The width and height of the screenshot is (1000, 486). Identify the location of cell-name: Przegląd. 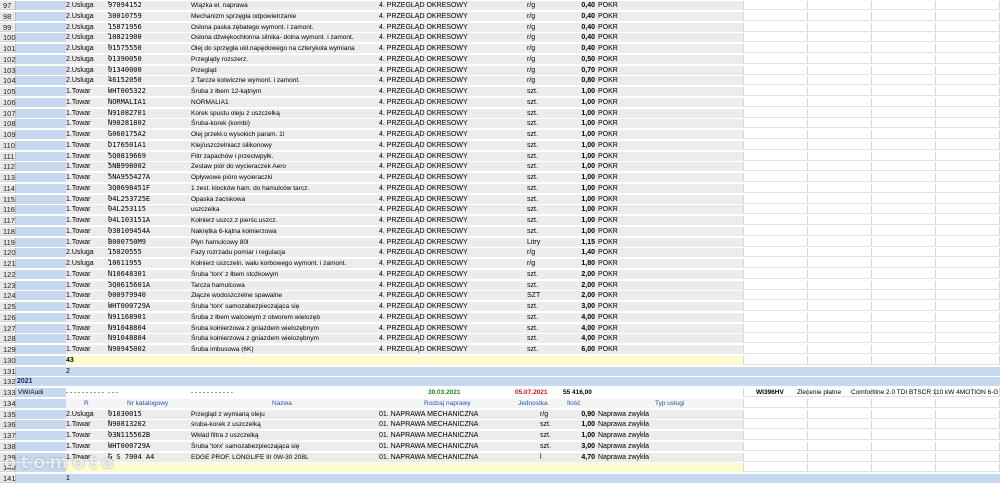
(285, 70).